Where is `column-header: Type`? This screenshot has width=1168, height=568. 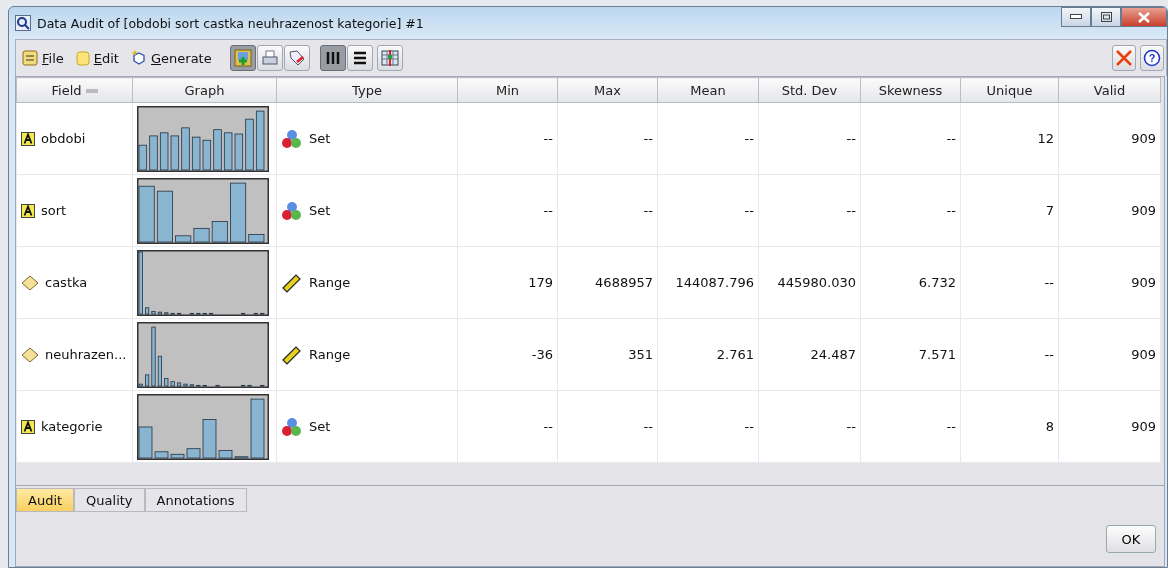 column-header: Type is located at coordinates (367, 90).